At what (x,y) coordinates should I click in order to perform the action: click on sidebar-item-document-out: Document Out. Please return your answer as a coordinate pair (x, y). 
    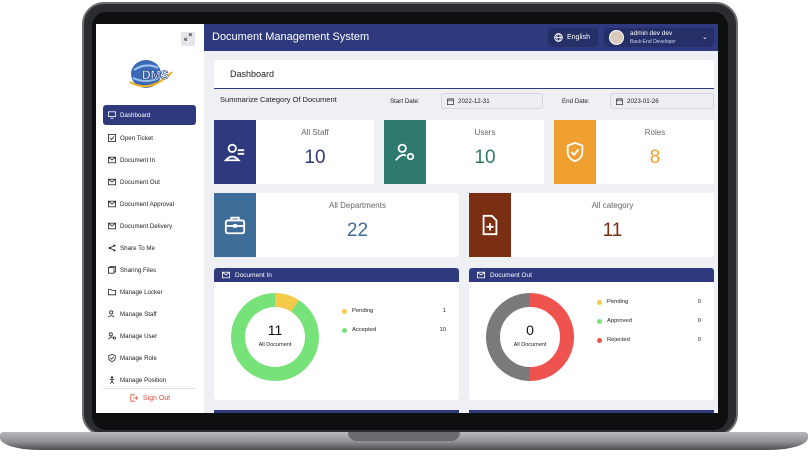
    Looking at the image, I should click on (149, 182).